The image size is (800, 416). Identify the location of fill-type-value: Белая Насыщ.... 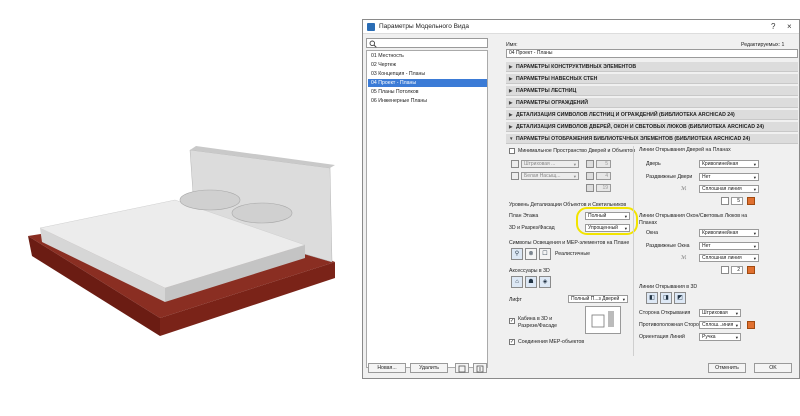
(542, 176).